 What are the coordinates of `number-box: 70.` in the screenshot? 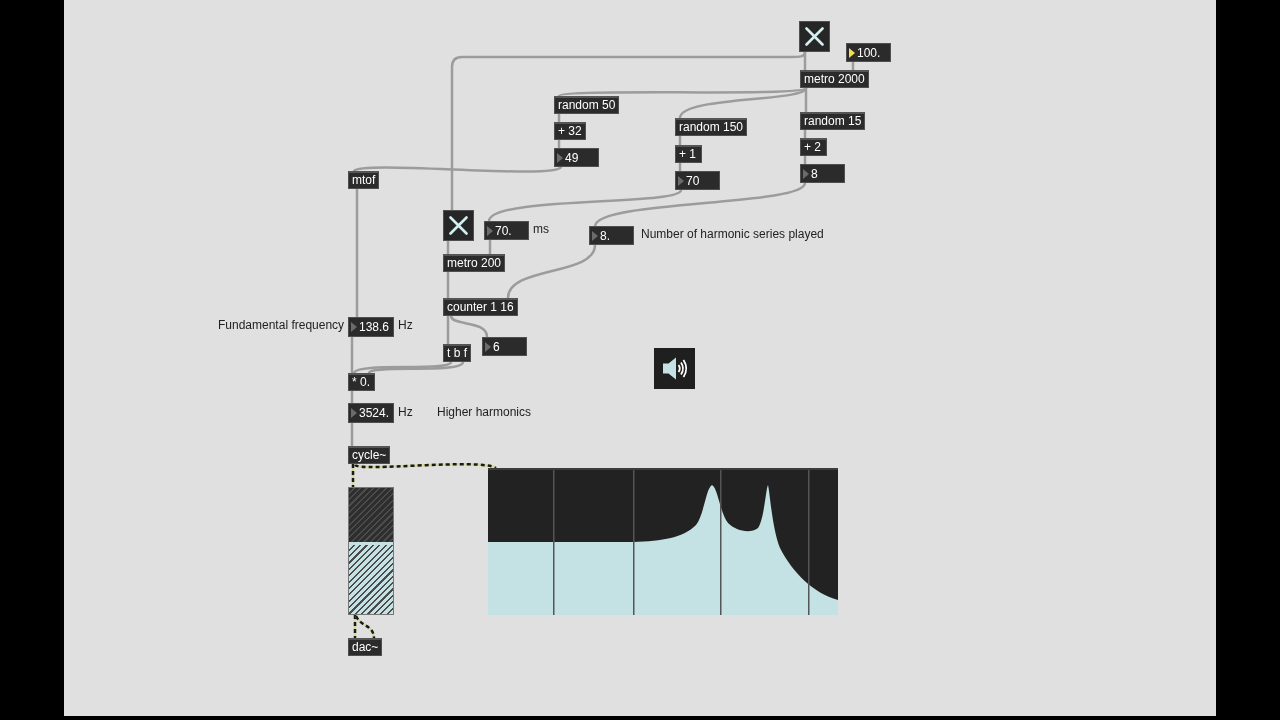 It's located at (506, 230).